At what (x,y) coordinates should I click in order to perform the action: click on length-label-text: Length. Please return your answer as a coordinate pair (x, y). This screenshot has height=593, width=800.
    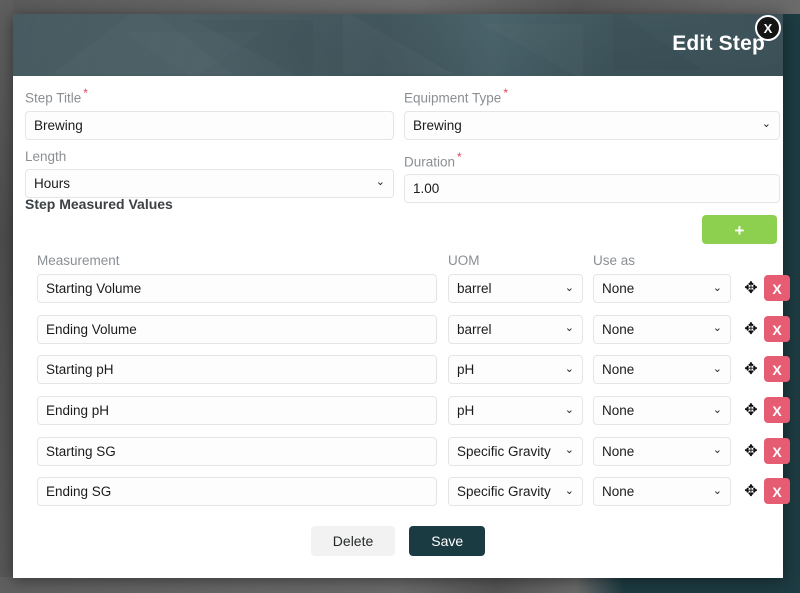
    Looking at the image, I should click on (46, 156).